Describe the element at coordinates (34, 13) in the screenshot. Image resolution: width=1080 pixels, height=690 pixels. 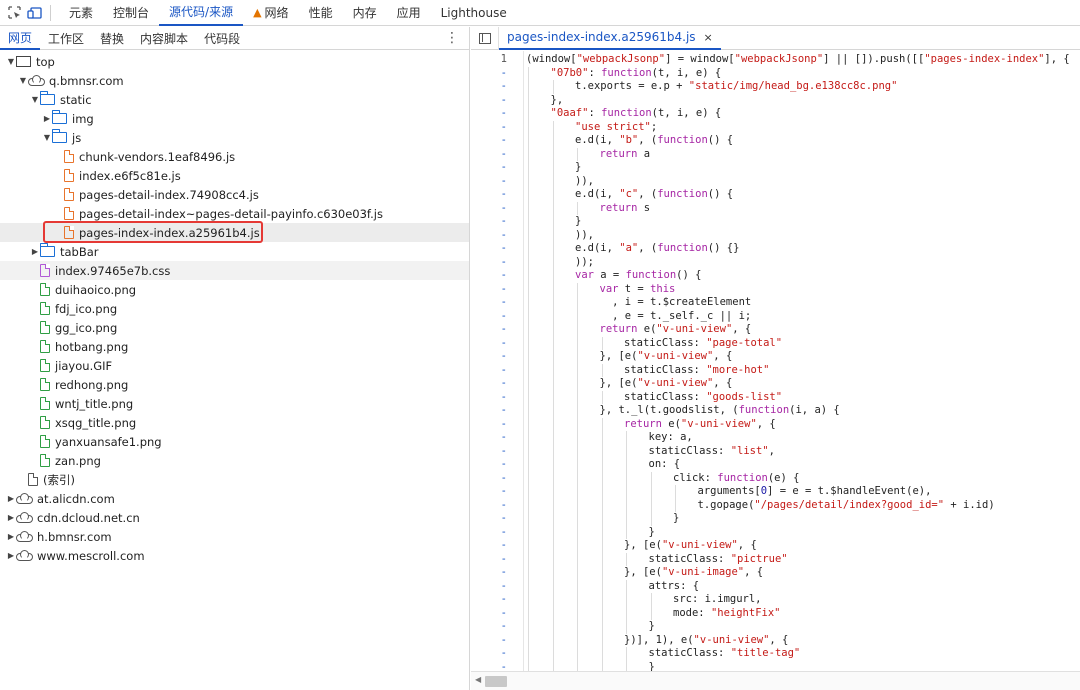
I see `device-toolbar-icon` at that location.